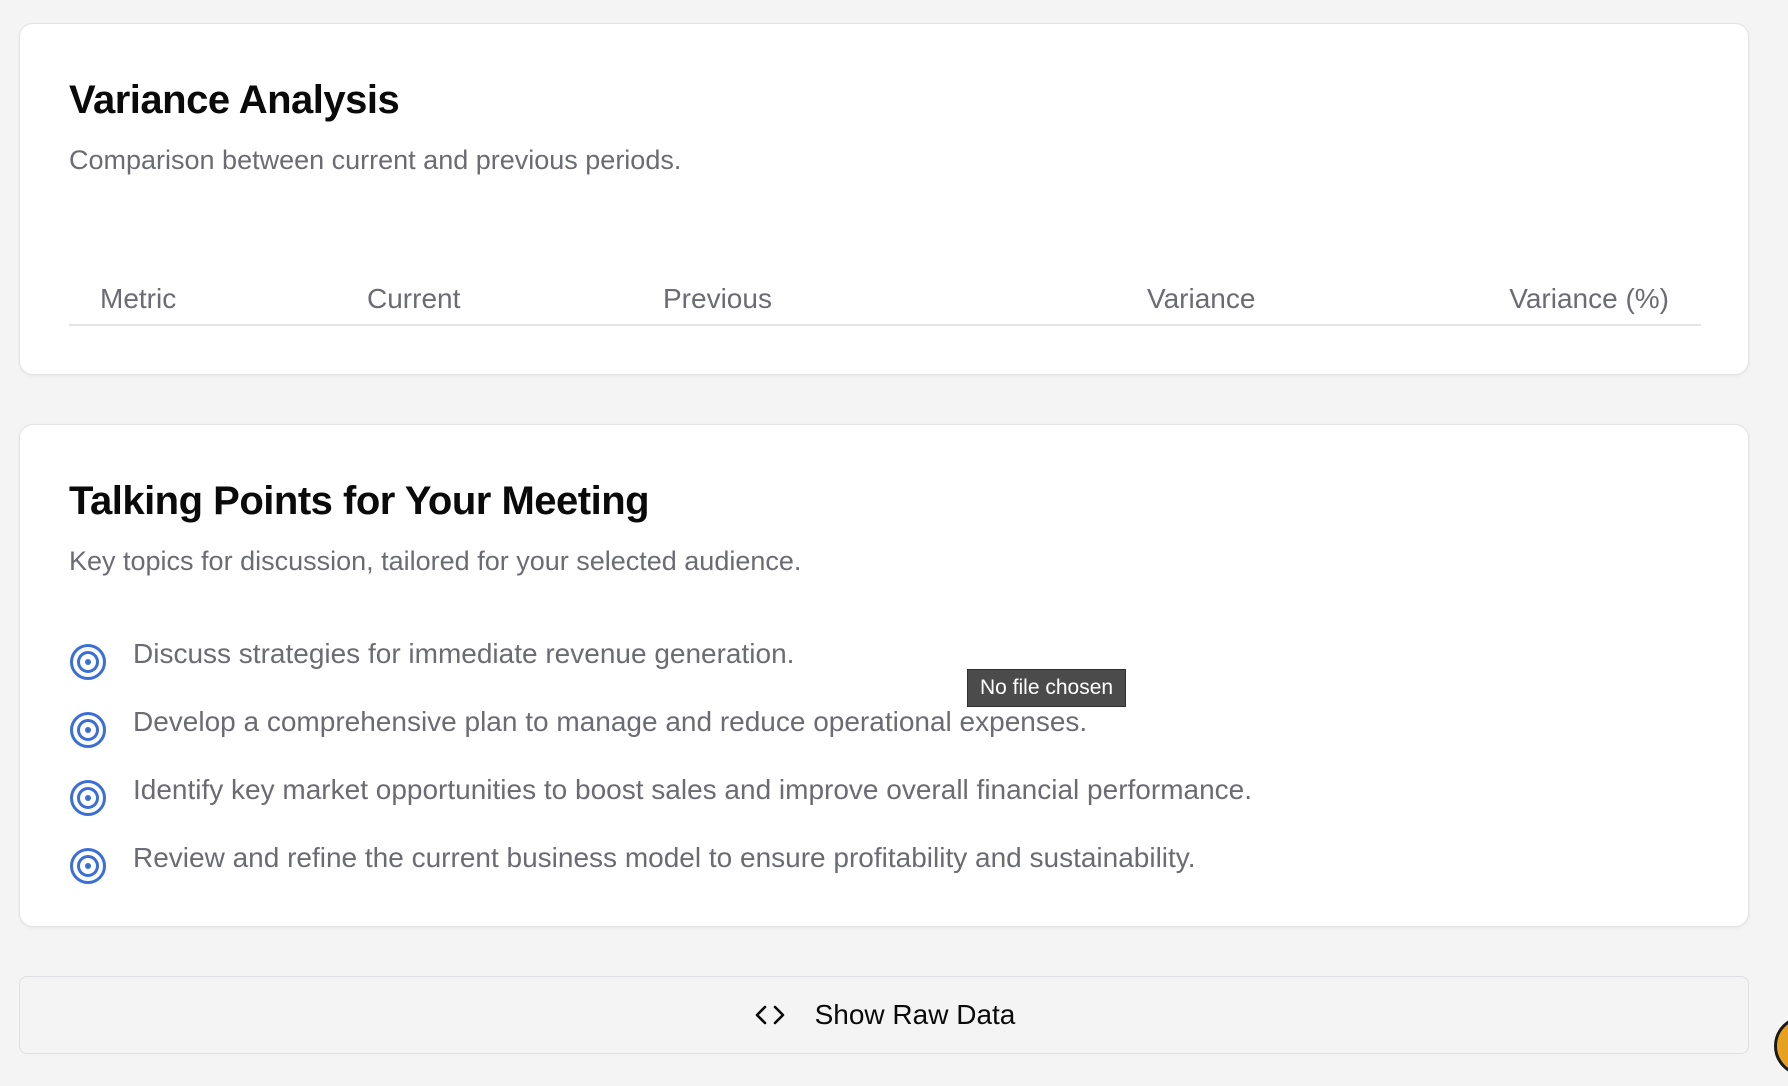  I want to click on column-header-previous: Previous, so click(717, 298).